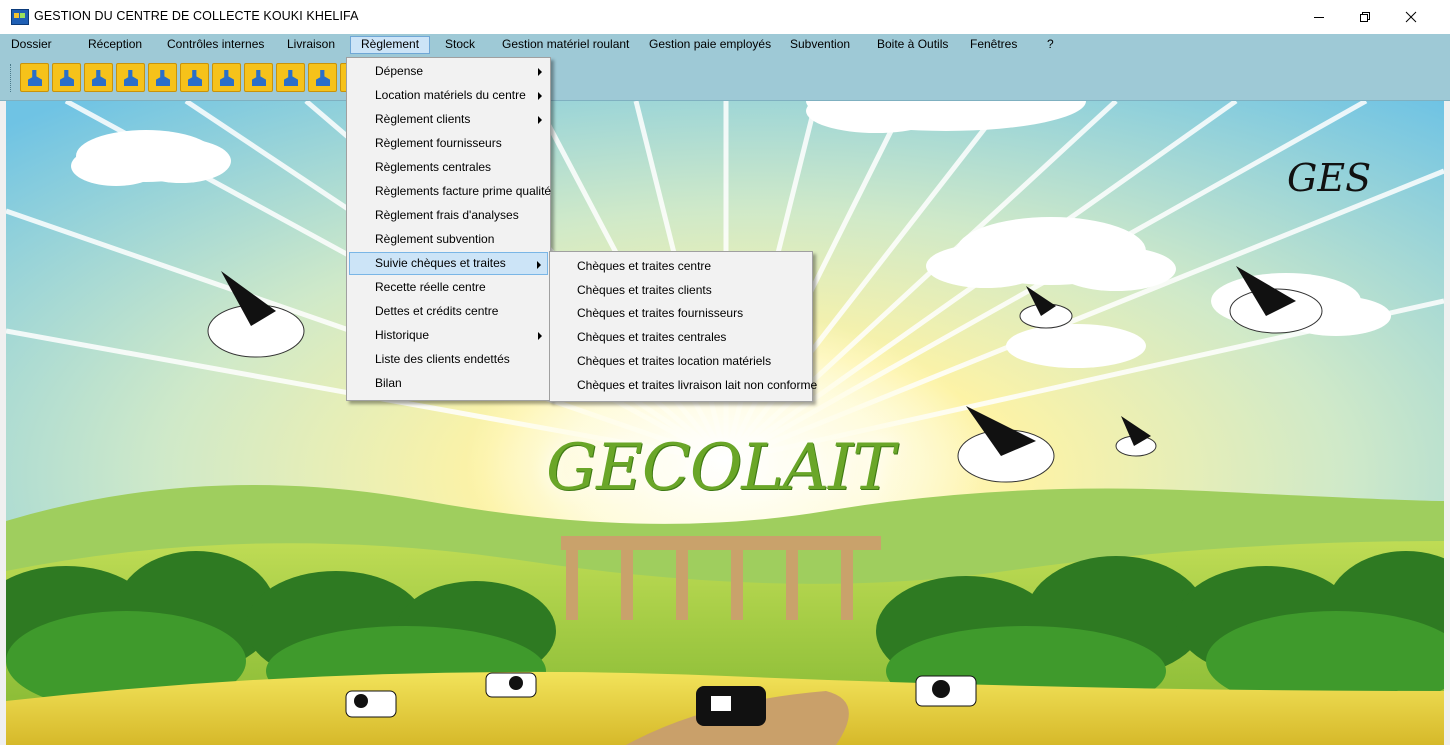  What do you see at coordinates (463, 191) in the screenshot?
I see `menu-item-label: Règlements facture prime qualité` at bounding box center [463, 191].